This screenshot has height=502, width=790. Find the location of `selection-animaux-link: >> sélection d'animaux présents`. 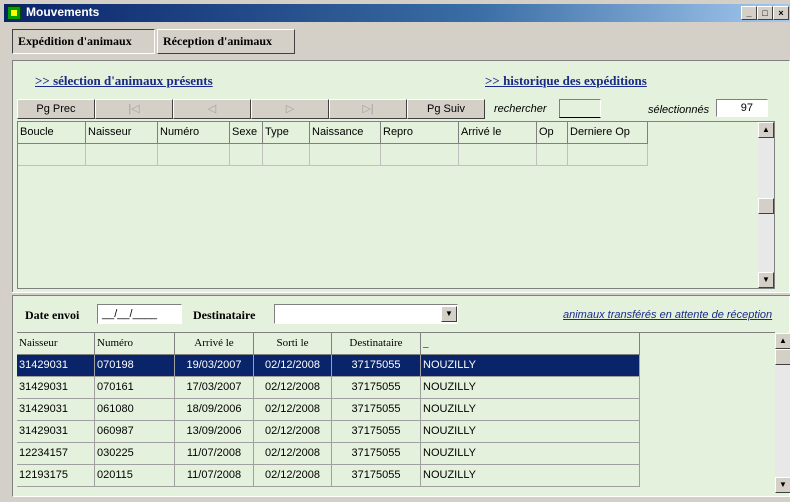

selection-animaux-link: >> sélection d'animaux présents is located at coordinates (124, 81).